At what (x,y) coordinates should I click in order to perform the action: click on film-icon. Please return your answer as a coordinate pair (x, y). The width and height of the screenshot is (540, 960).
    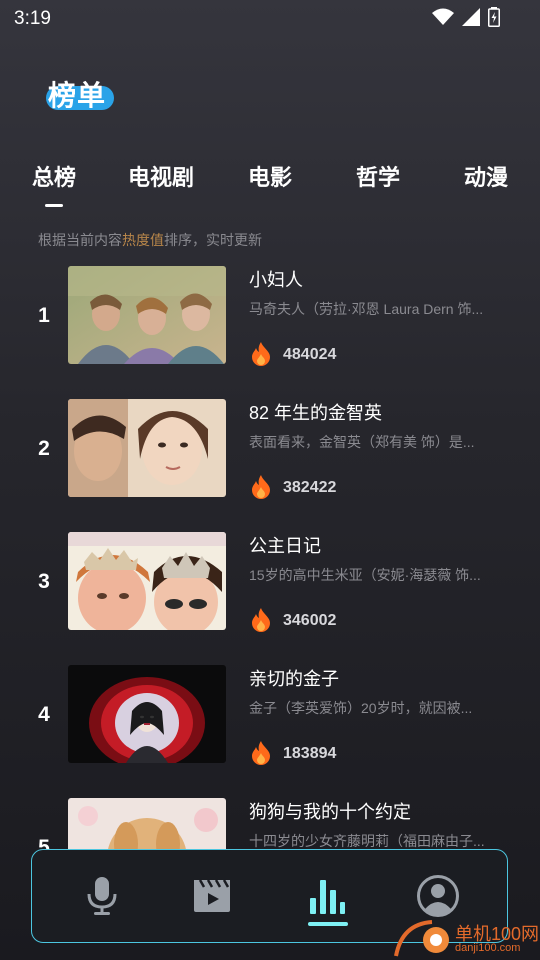
    Looking at the image, I should click on (212, 895).